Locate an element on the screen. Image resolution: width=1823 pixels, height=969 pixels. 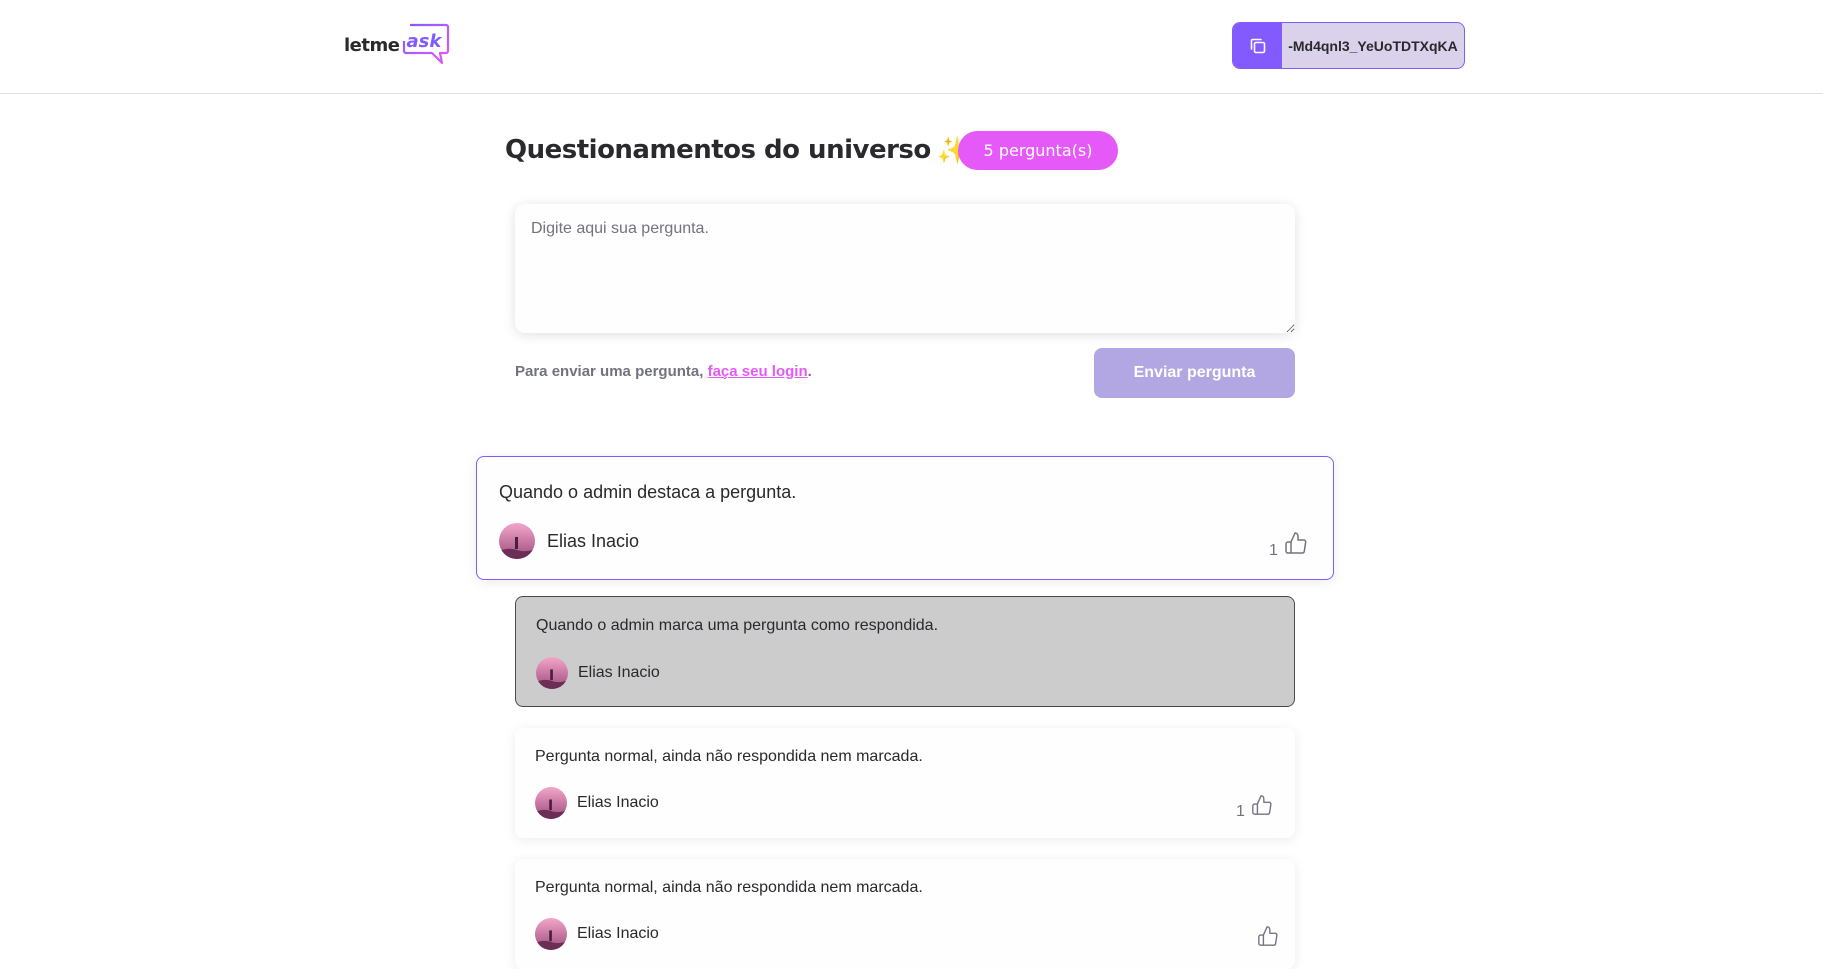
logo-text: letme is located at coordinates (372, 45).